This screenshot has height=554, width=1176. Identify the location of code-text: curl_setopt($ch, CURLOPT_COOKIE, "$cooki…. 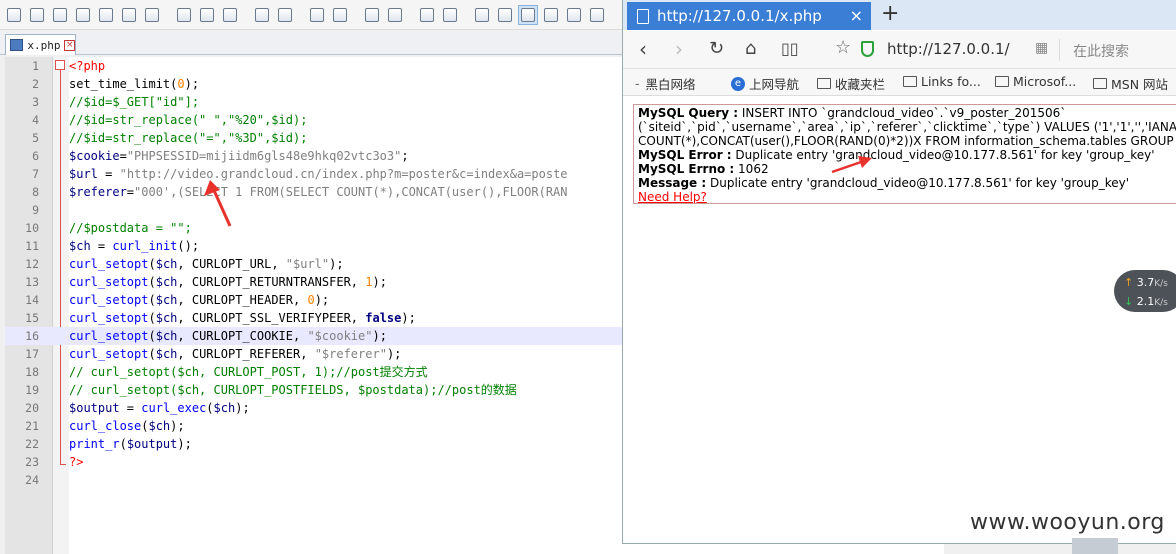
(228, 336).